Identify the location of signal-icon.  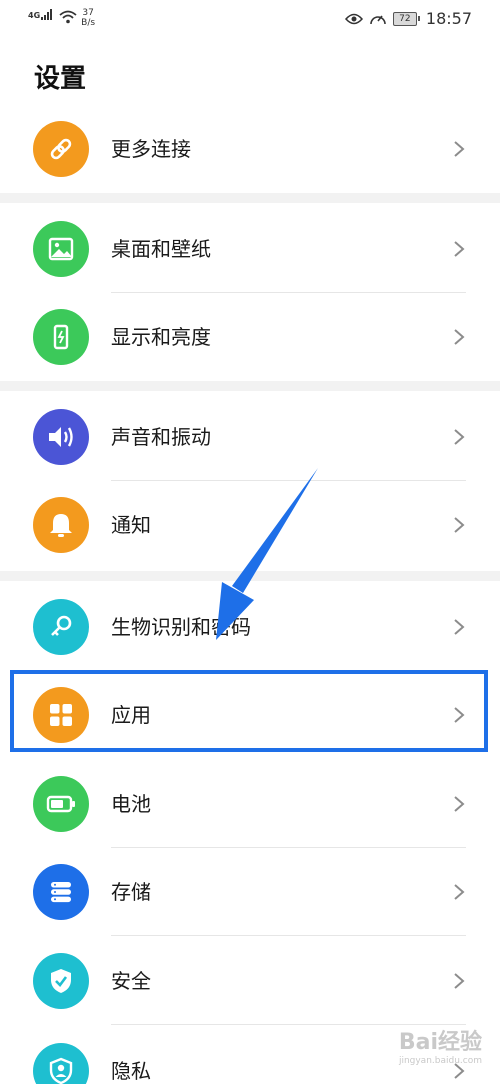
(47, 14).